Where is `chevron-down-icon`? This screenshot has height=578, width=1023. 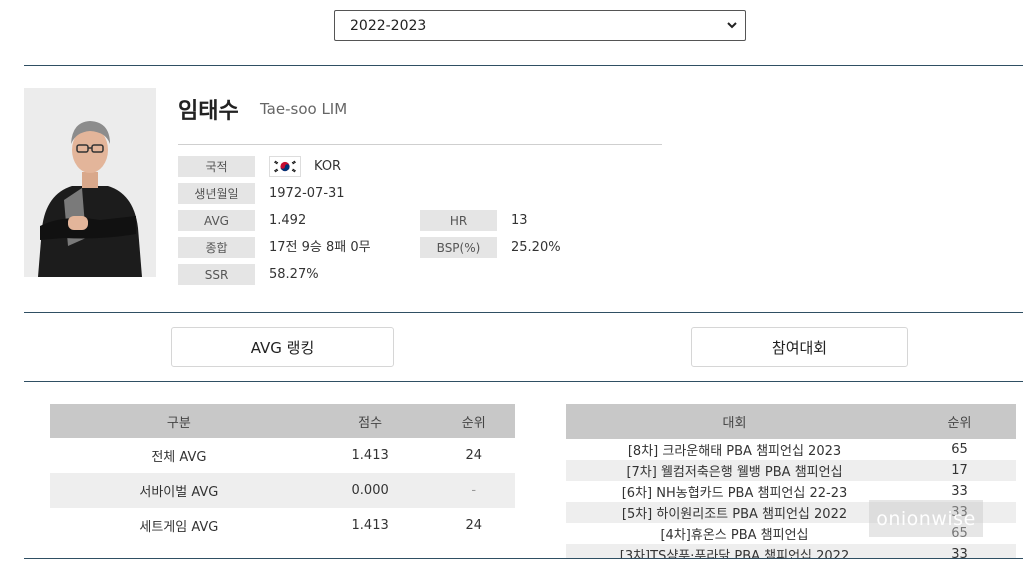
chevron-down-icon is located at coordinates (732, 25).